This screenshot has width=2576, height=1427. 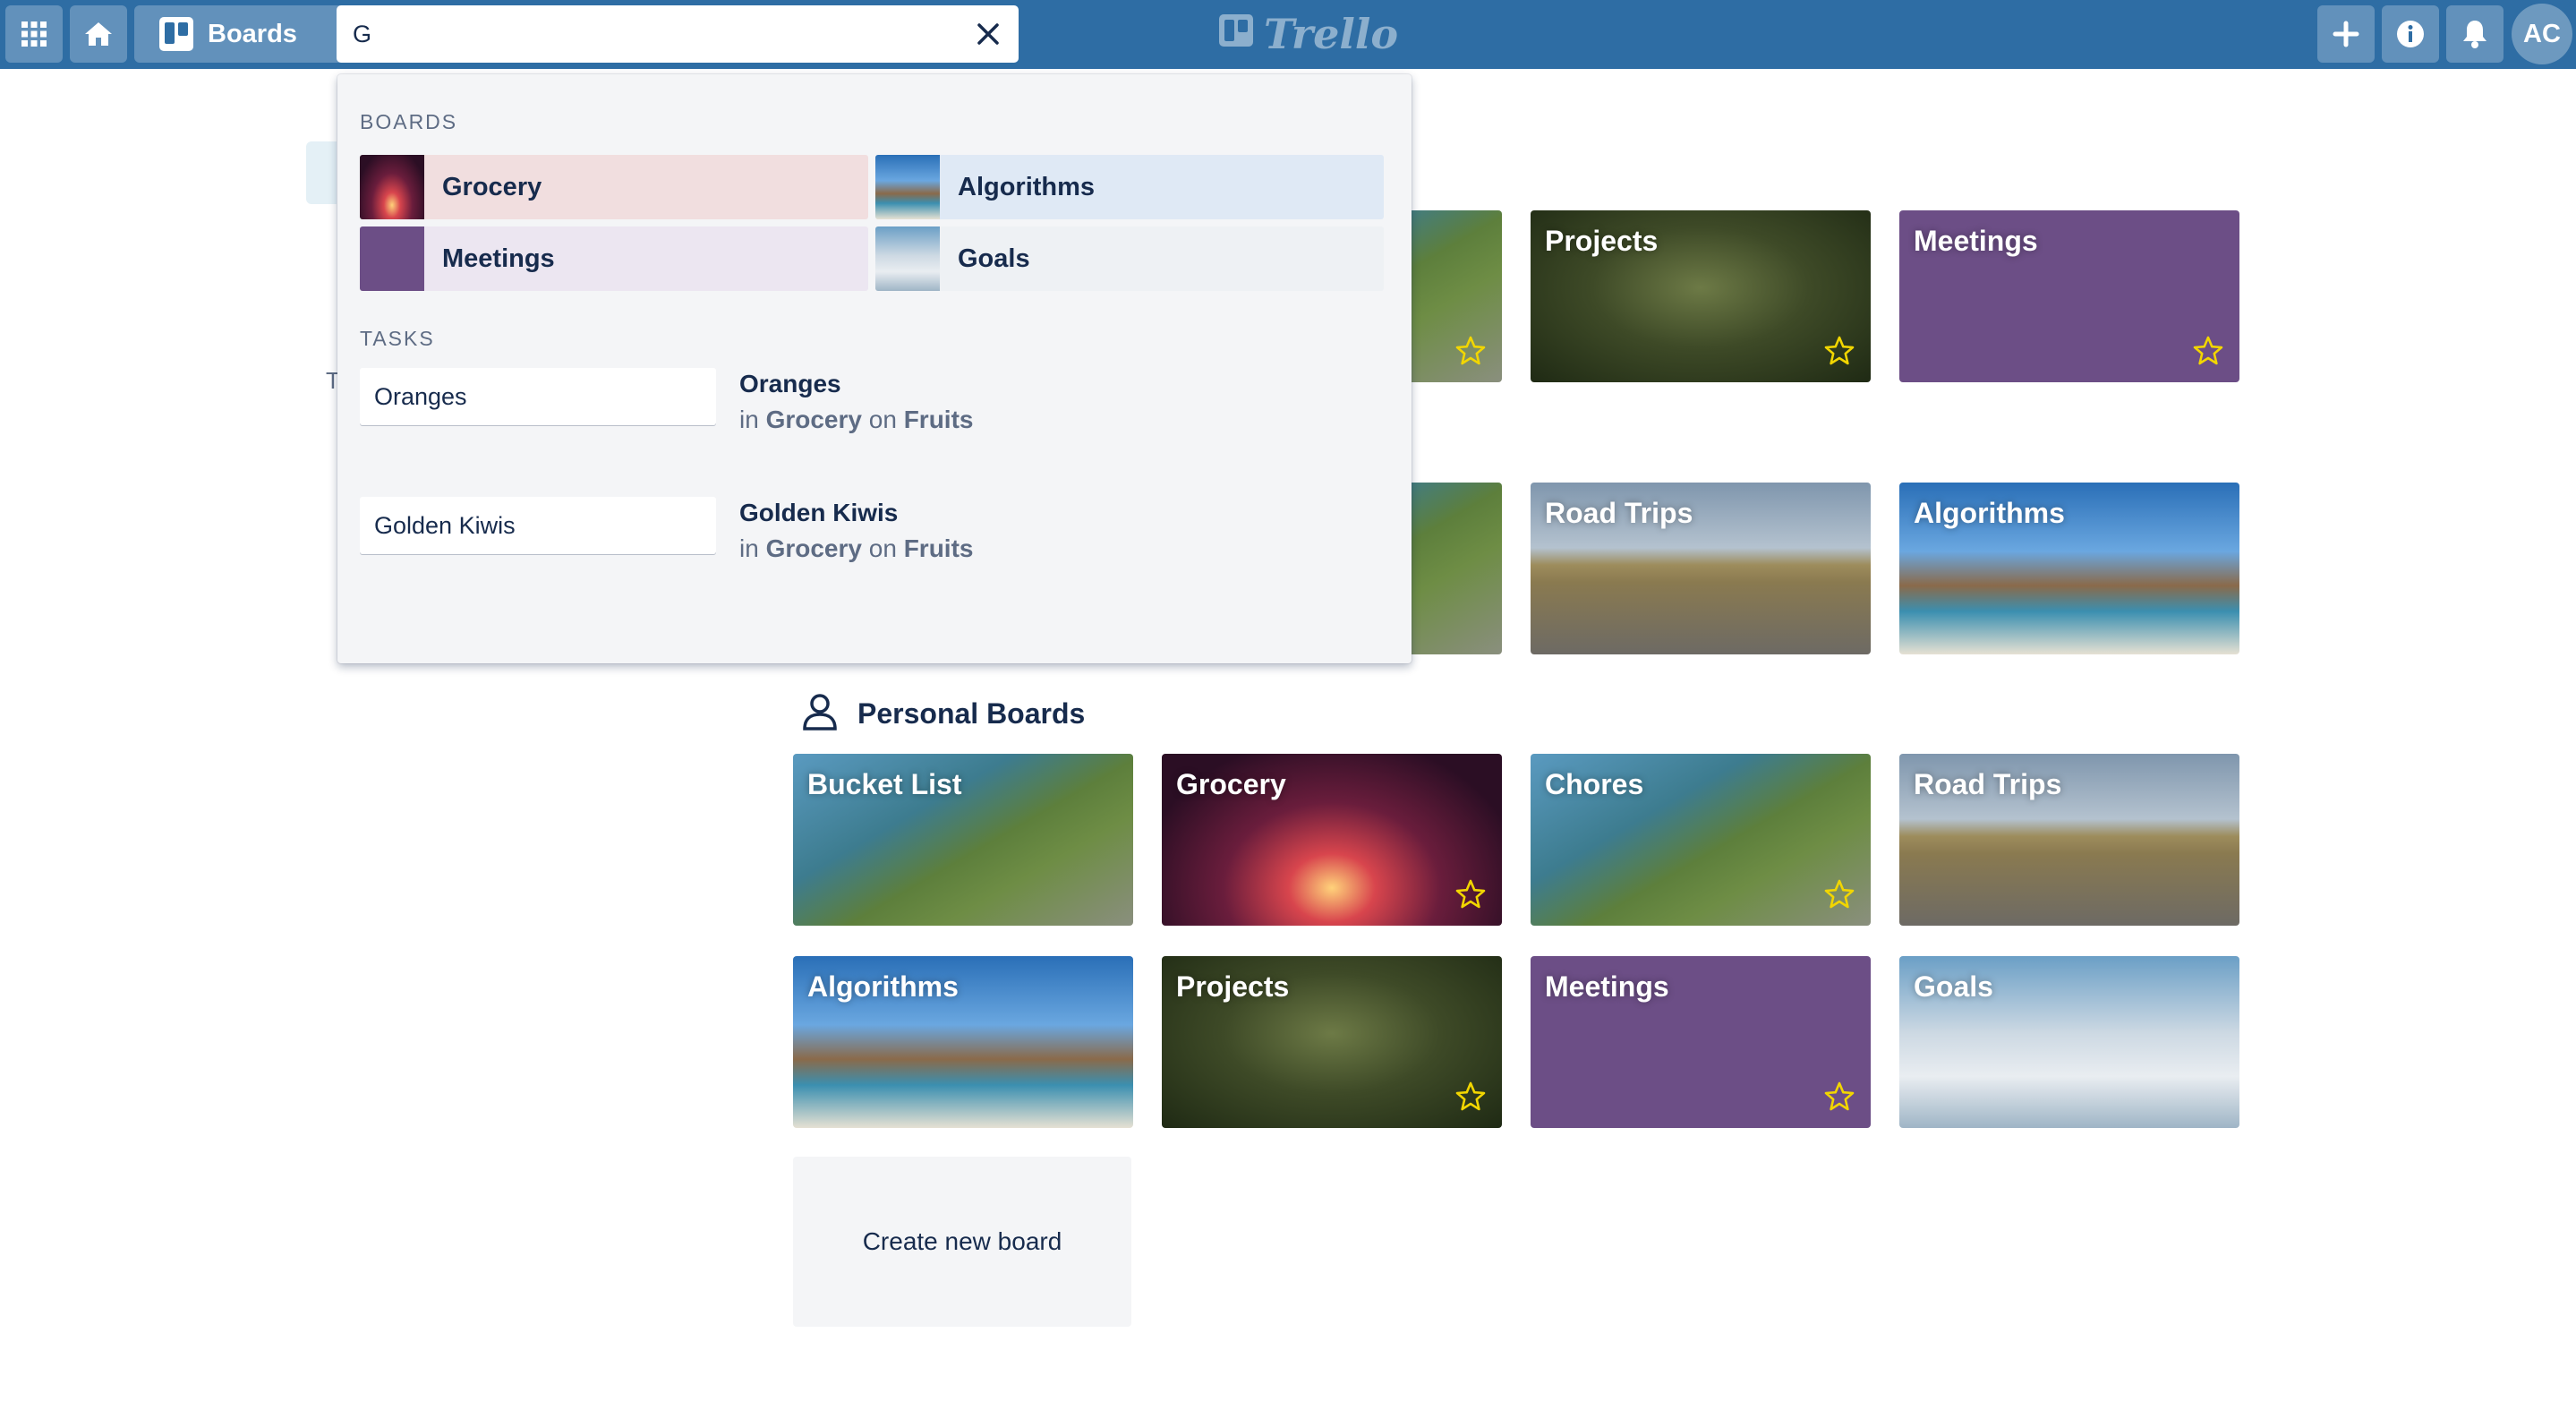 I want to click on info-icon, so click(x=2410, y=34).